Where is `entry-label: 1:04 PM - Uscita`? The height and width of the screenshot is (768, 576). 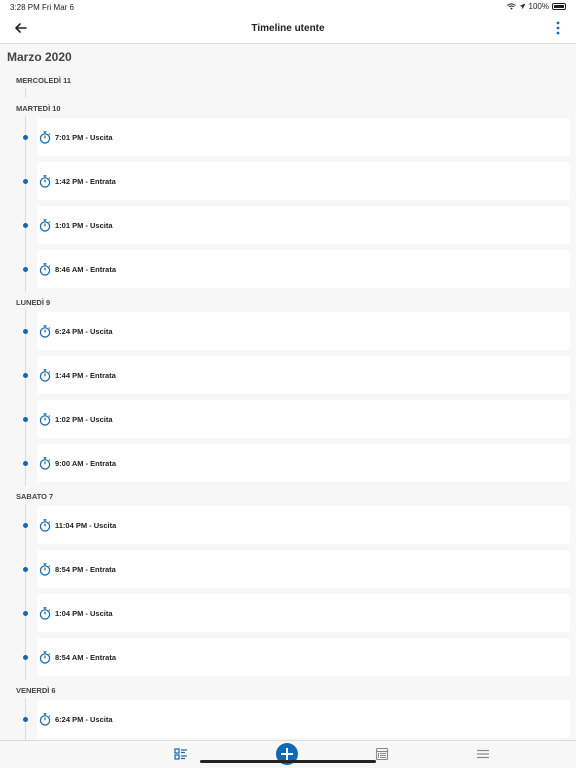
entry-label: 1:04 PM - Uscita is located at coordinates (84, 613).